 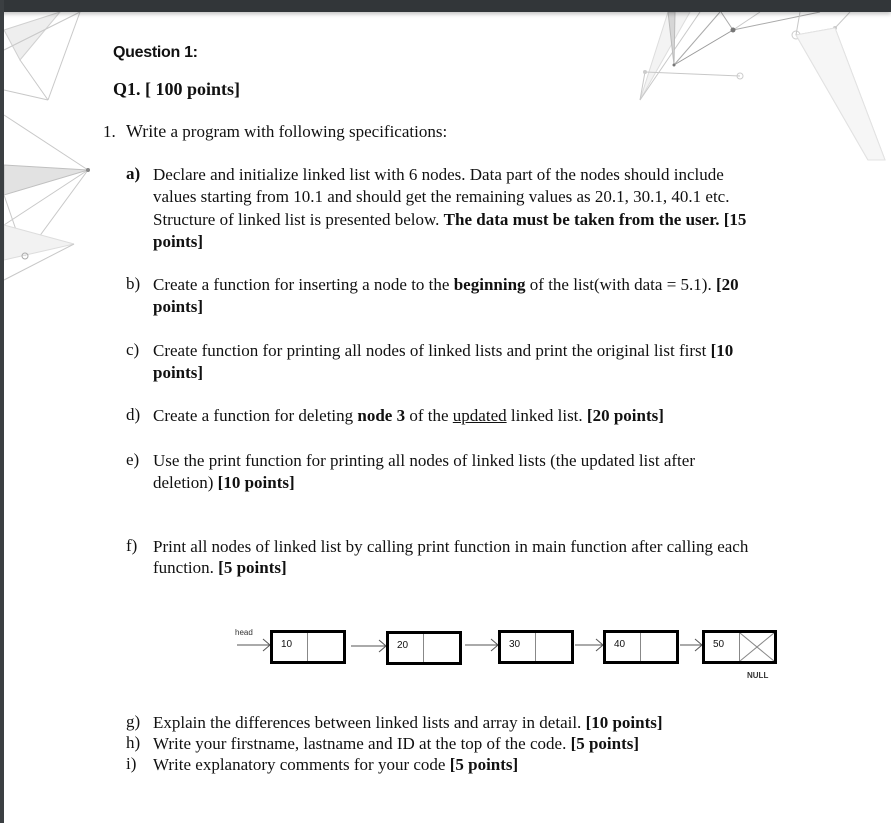 What do you see at coordinates (177, 89) in the screenshot?
I see `question-heading: Q1. [ 100 points]` at bounding box center [177, 89].